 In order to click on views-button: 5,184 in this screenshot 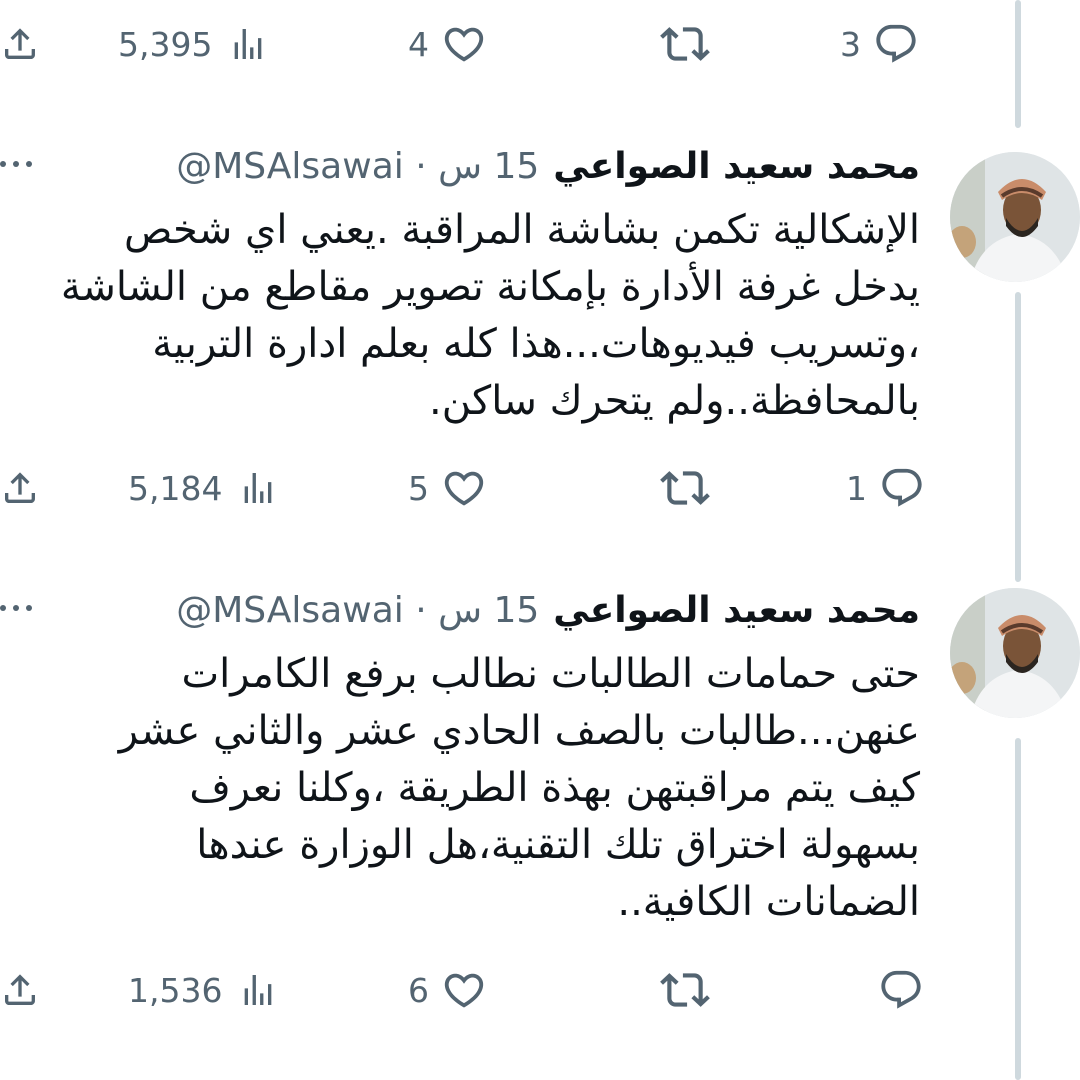, I will do `click(203, 488)`.